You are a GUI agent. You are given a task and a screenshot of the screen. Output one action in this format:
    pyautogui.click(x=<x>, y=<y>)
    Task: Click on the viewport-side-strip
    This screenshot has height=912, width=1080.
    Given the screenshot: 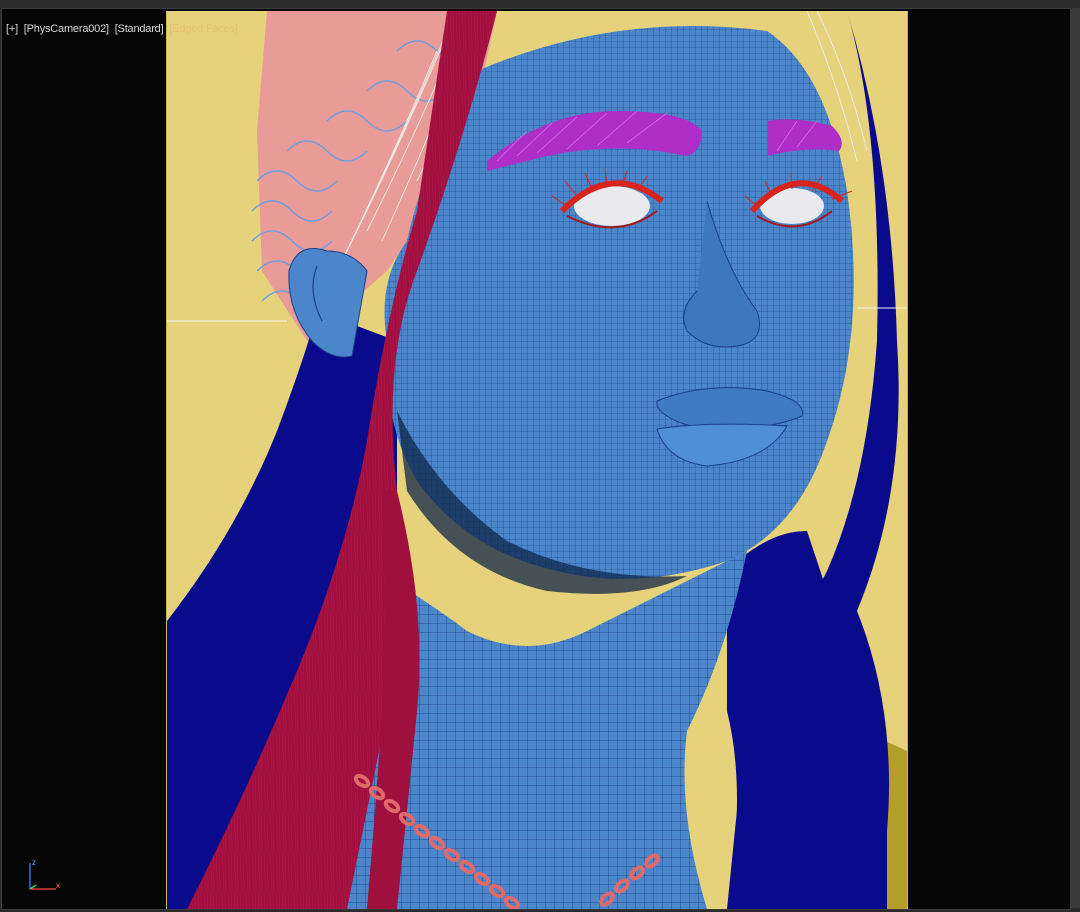 What is the action you would take?
    pyautogui.click(x=1075, y=458)
    